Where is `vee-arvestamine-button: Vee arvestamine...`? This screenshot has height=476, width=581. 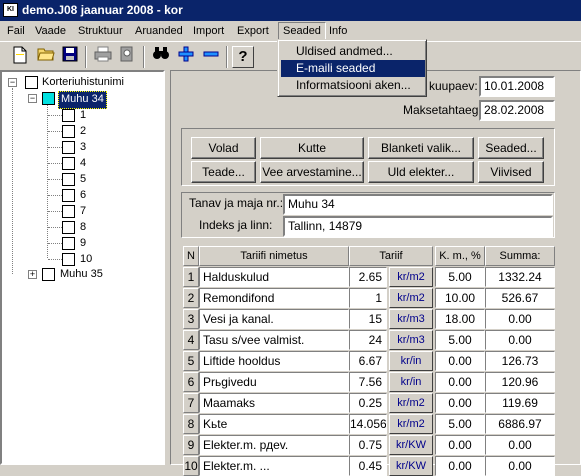 vee-arvestamine-button: Vee arvestamine... is located at coordinates (312, 172).